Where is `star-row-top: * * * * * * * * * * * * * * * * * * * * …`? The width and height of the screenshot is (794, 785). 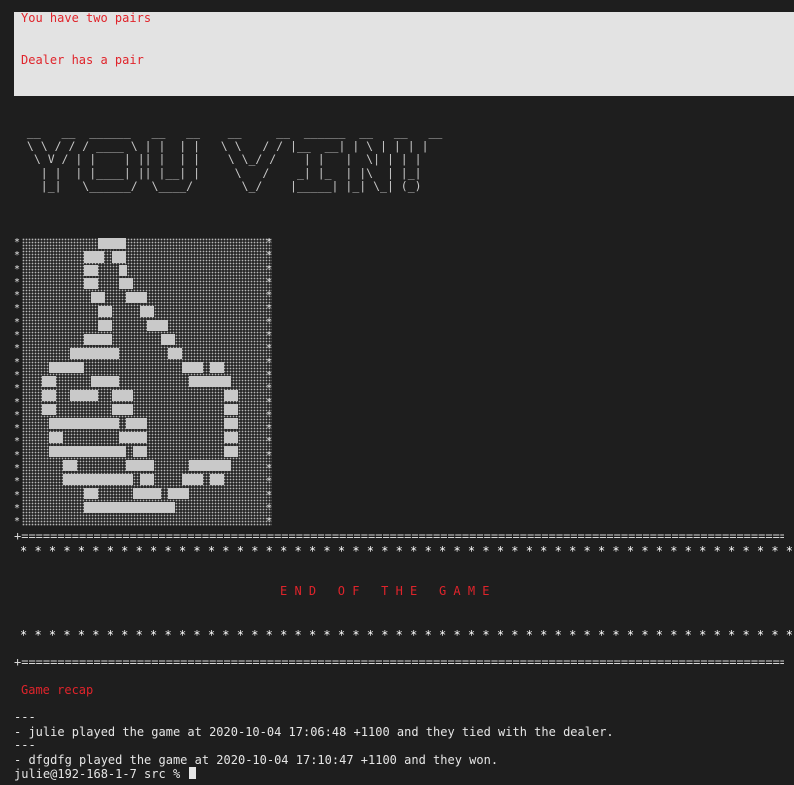
star-row-top: * * * * * * * * * * * * * * * * * * * * … is located at coordinates (407, 551).